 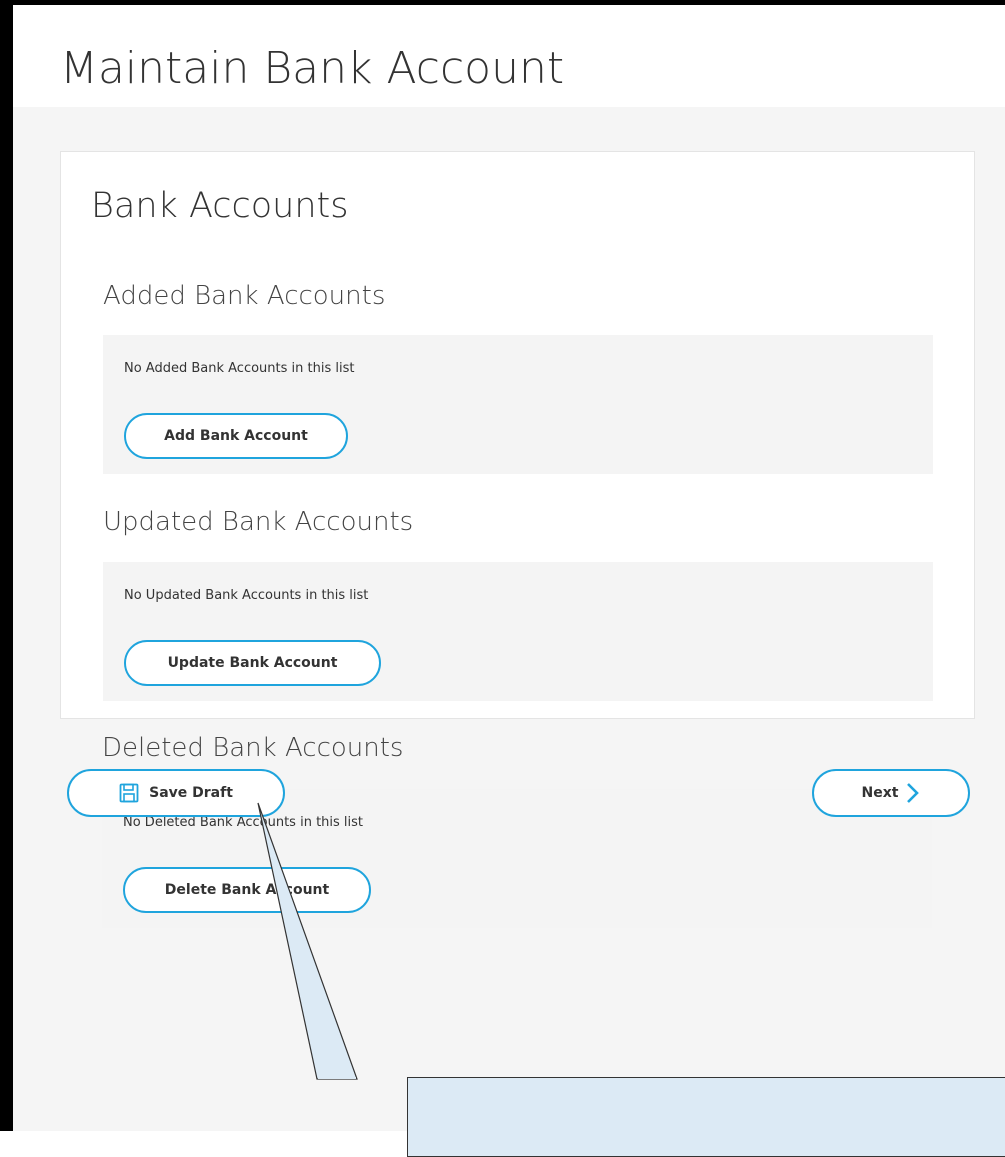 I want to click on added-section-title: Added Bank Accounts, so click(x=244, y=296).